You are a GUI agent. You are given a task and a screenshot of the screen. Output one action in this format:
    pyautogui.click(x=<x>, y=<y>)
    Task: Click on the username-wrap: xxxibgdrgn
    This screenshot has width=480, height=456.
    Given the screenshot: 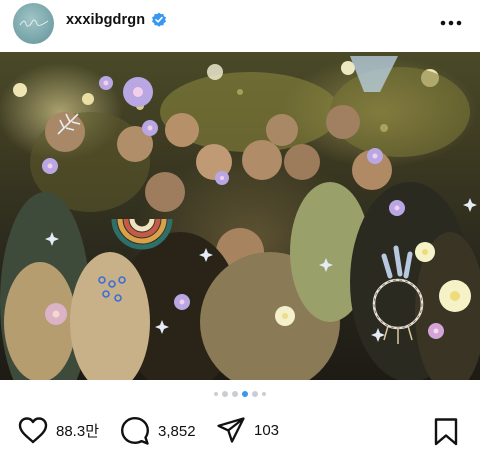 What is the action you would take?
    pyautogui.click(x=116, y=20)
    